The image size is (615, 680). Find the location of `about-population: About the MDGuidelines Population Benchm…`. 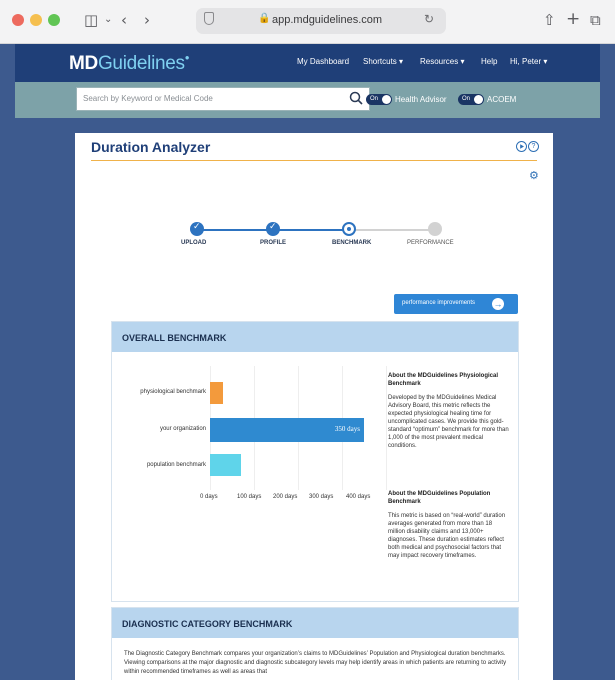

about-population: About the MDGuidelines Population Benchm… is located at coordinates (447, 525).